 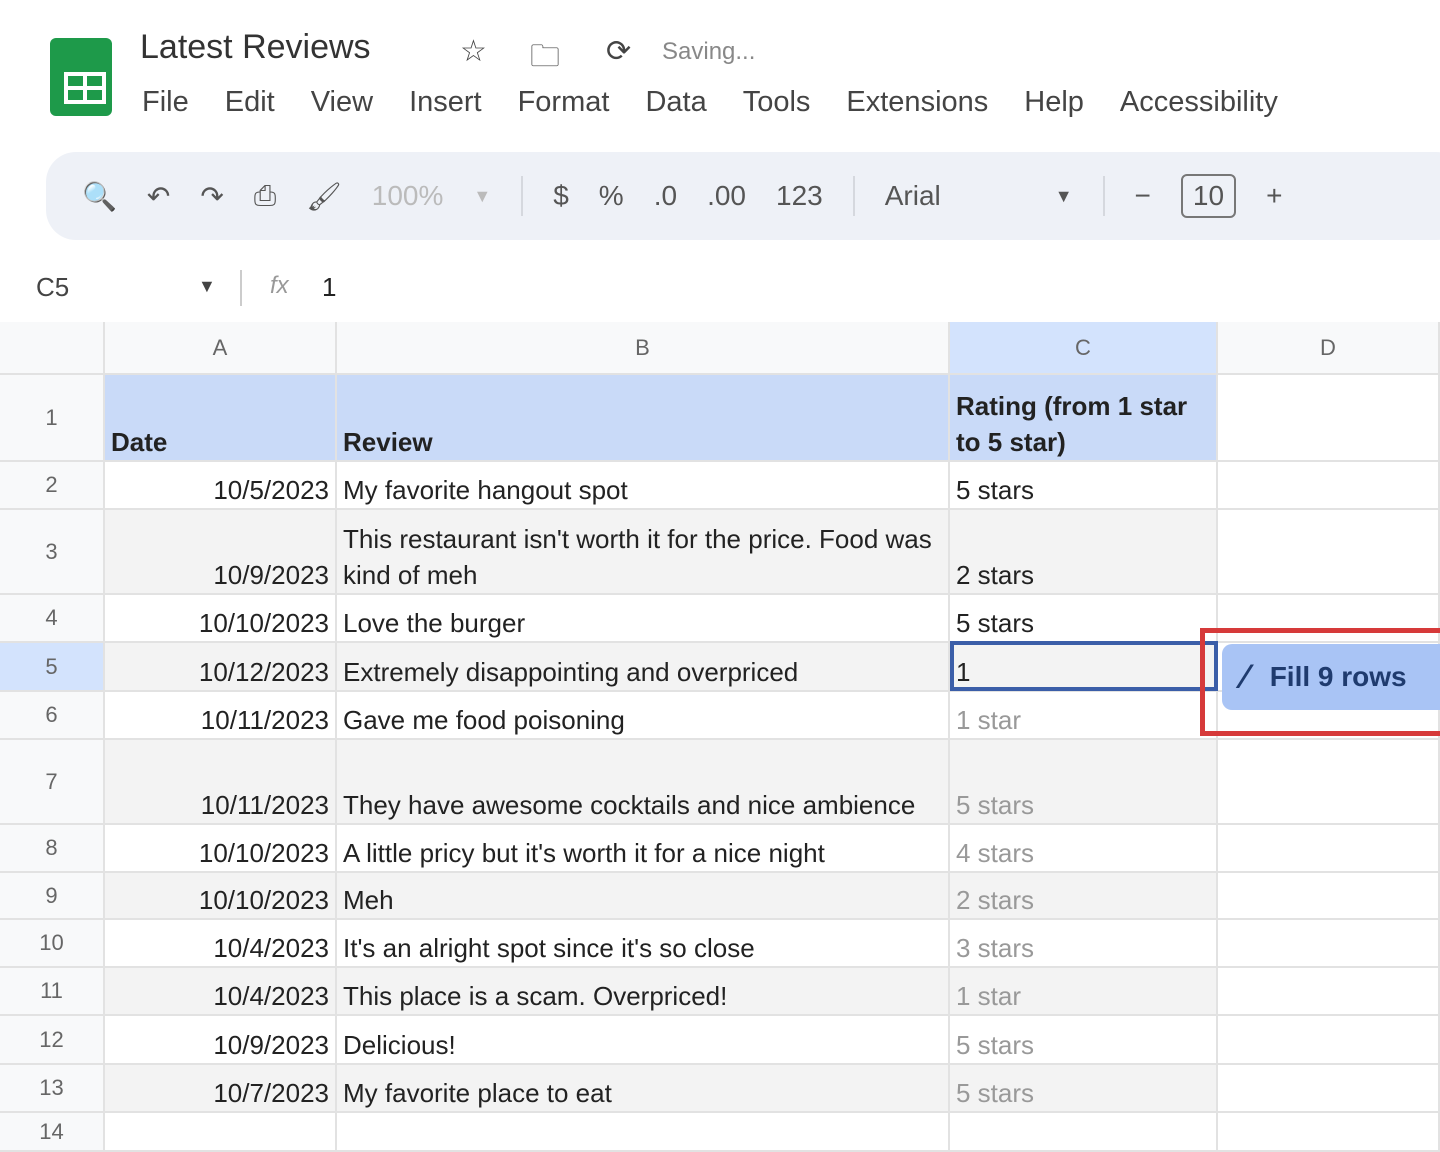 I want to click on row-header: 14, so click(x=52, y=1132).